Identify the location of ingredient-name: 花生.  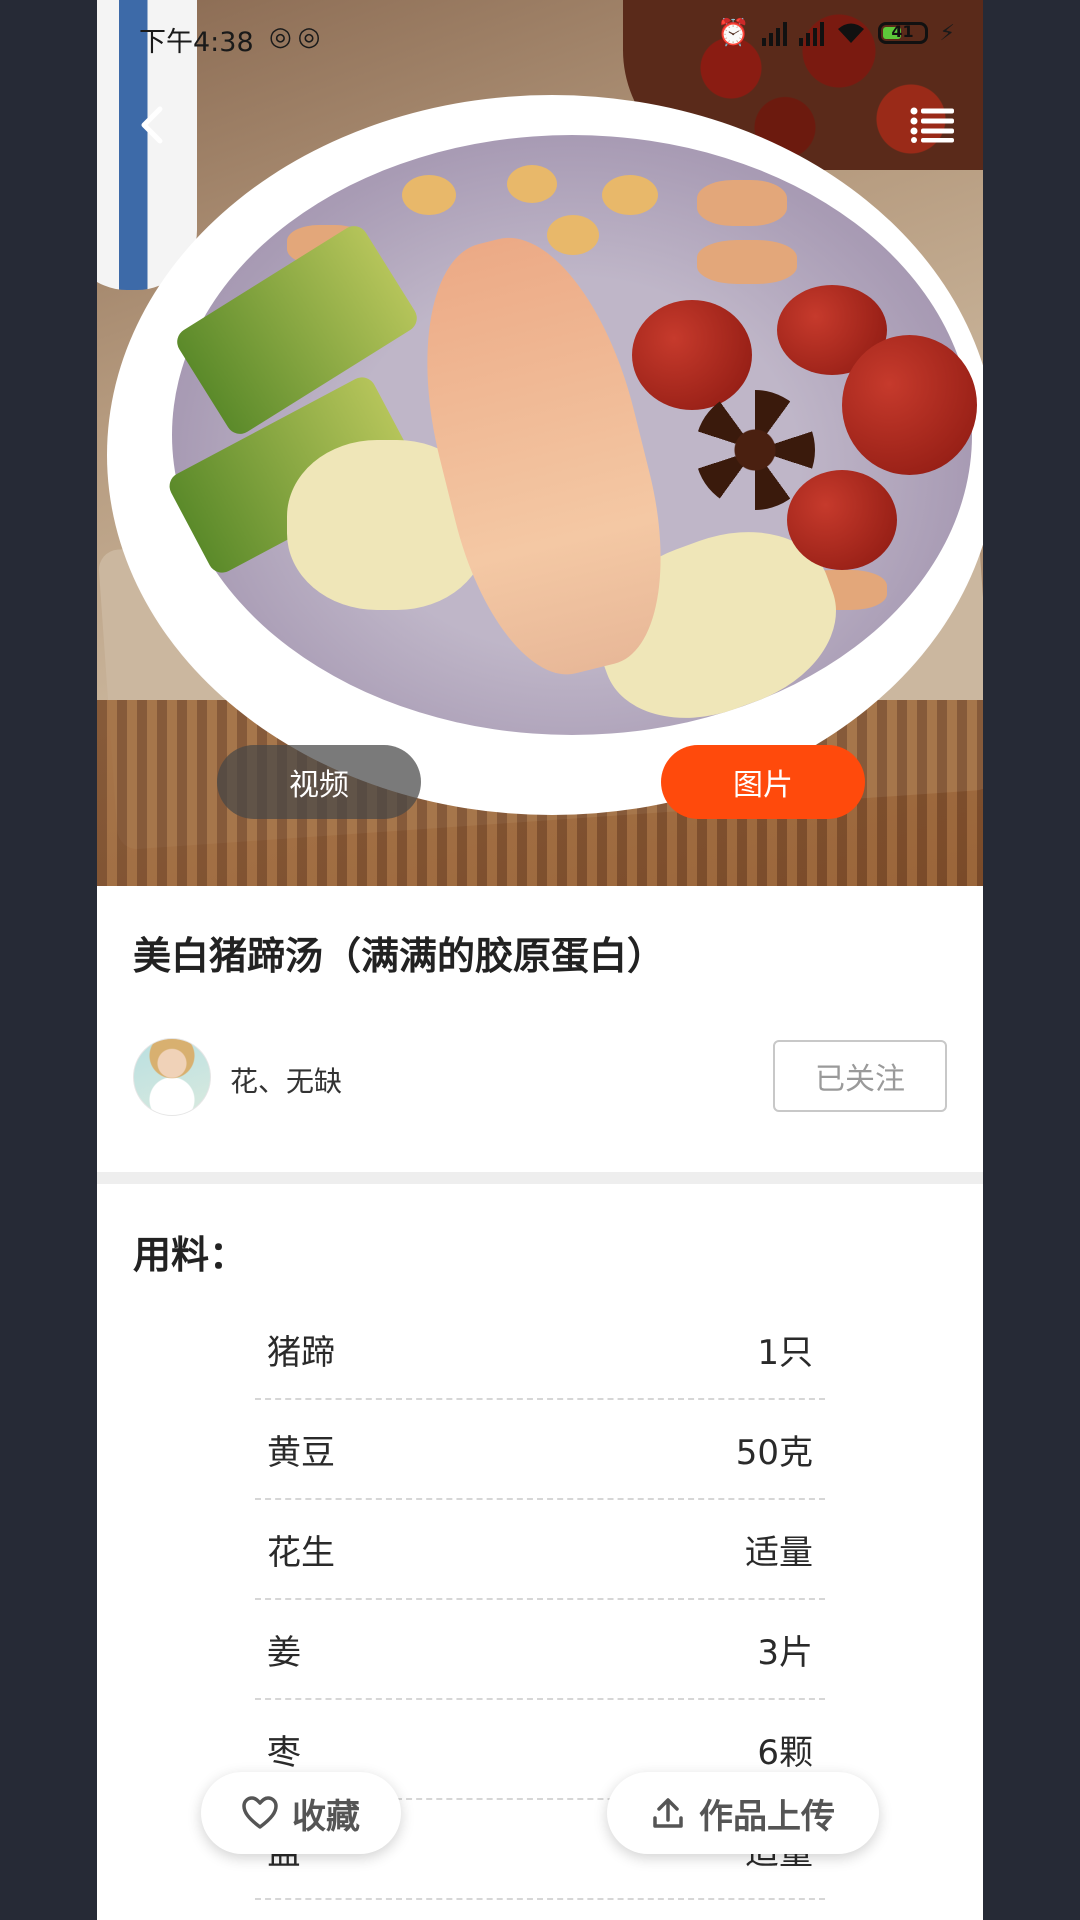
(301, 1552).